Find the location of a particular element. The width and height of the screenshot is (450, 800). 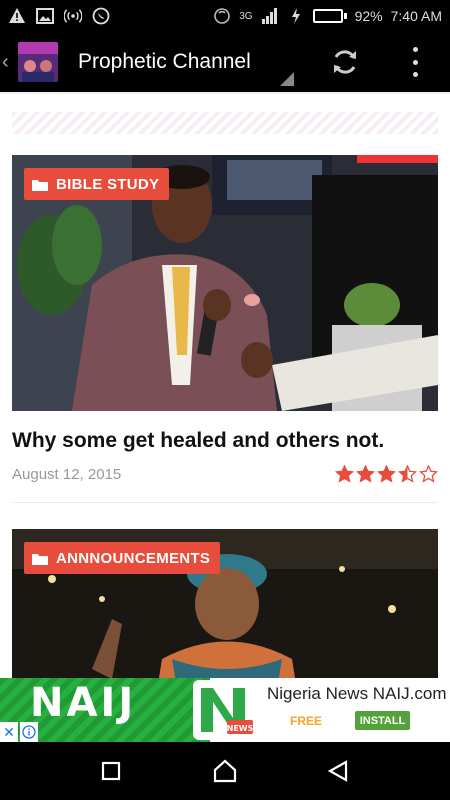

whatsapp-icon is located at coordinates (101, 16).